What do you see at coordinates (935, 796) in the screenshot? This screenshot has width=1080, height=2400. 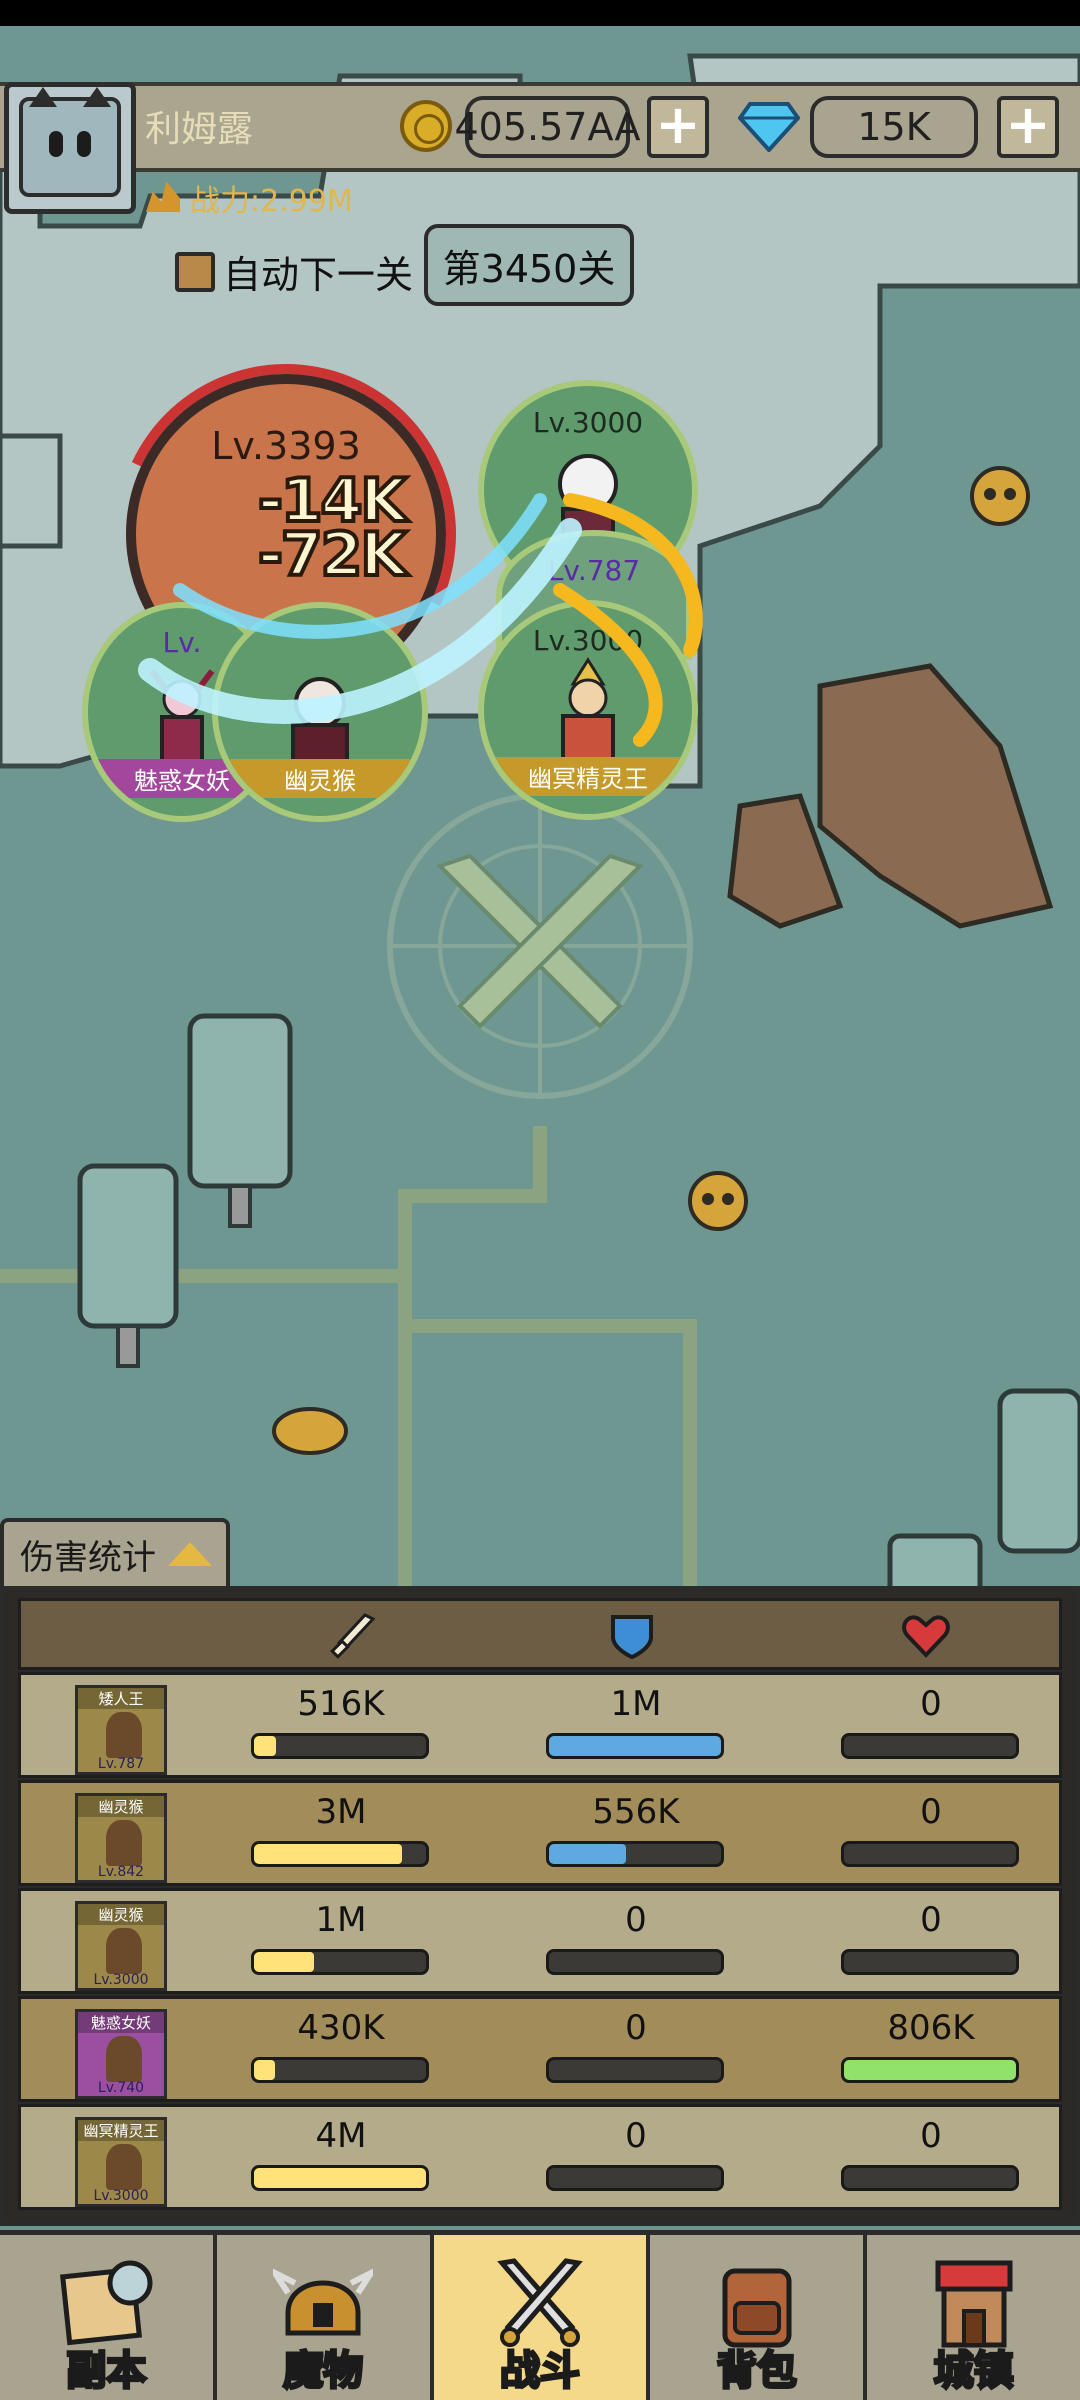 I see `rock` at bounding box center [935, 796].